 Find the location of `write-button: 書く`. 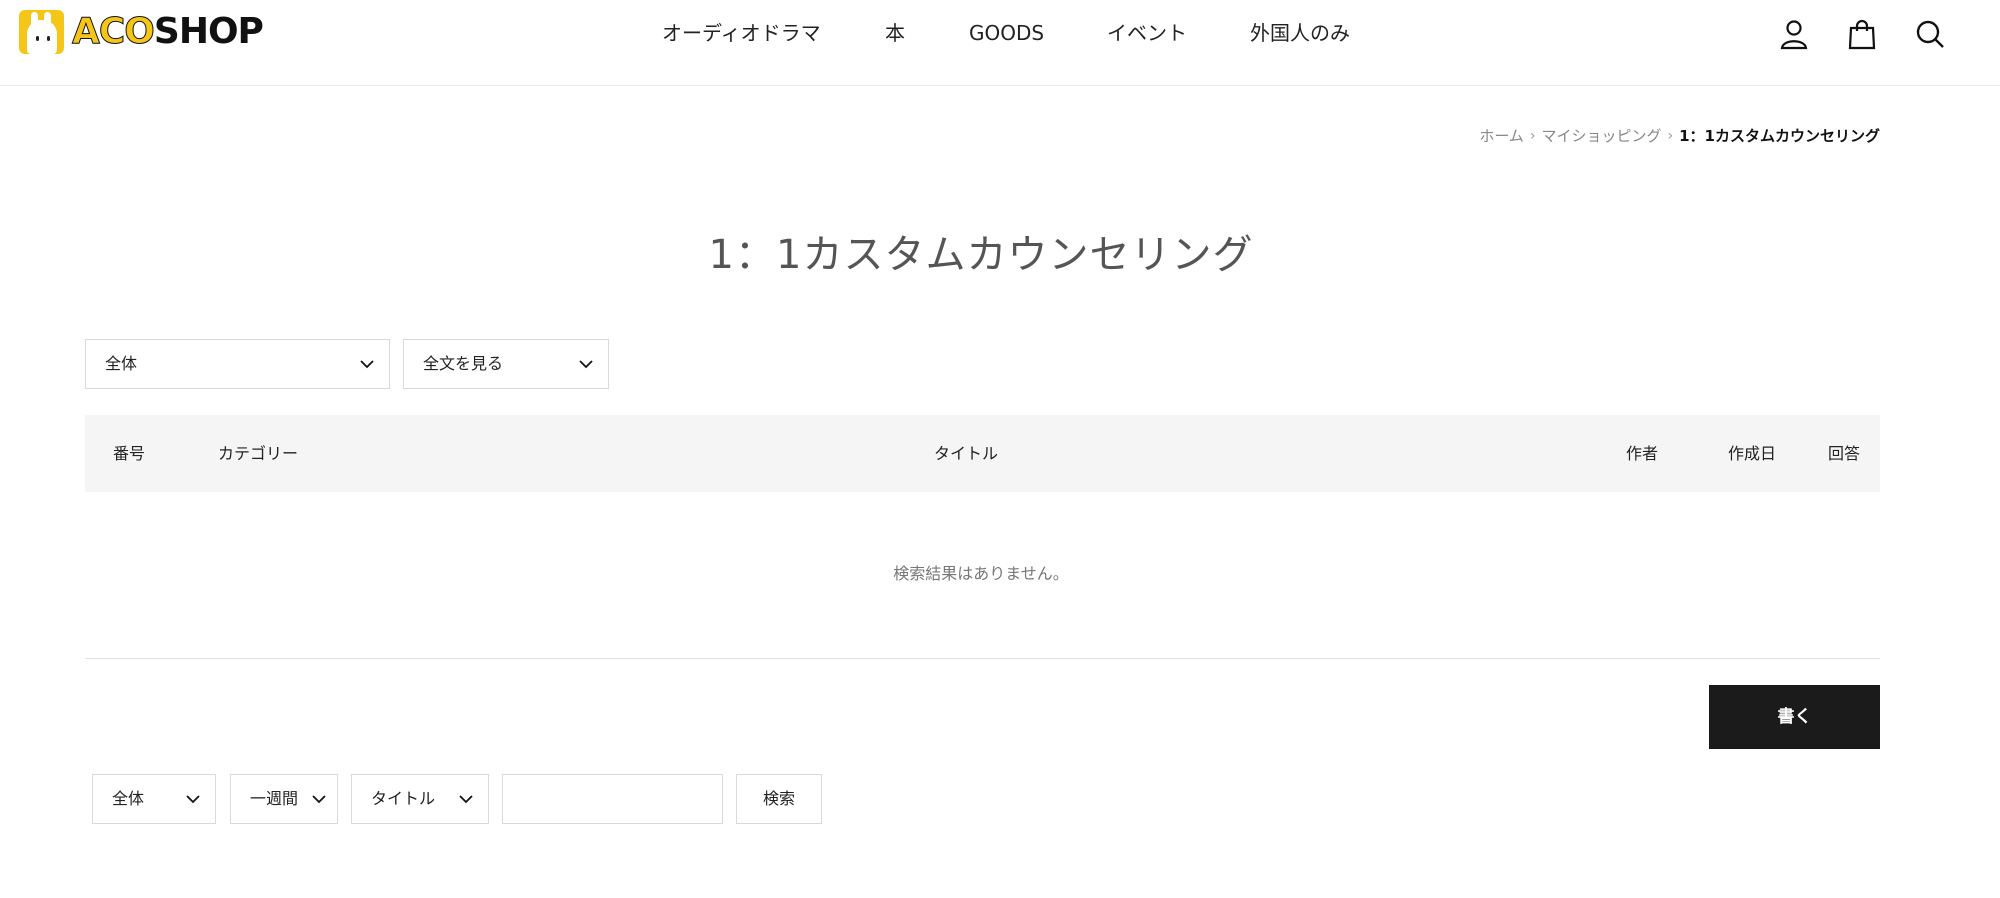

write-button: 書く is located at coordinates (1794, 717).